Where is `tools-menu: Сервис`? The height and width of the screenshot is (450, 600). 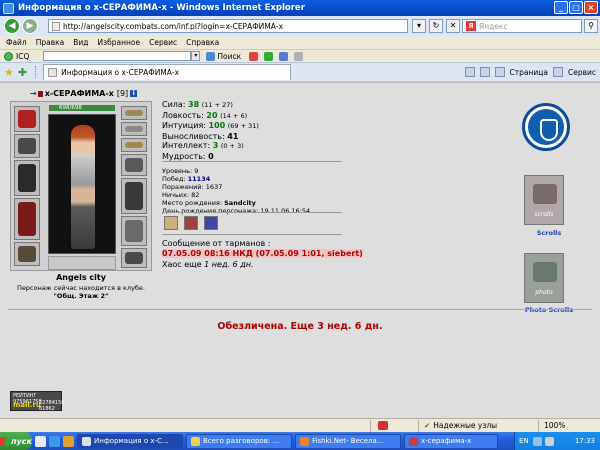
tools-menu: Сервис is located at coordinates (582, 72).